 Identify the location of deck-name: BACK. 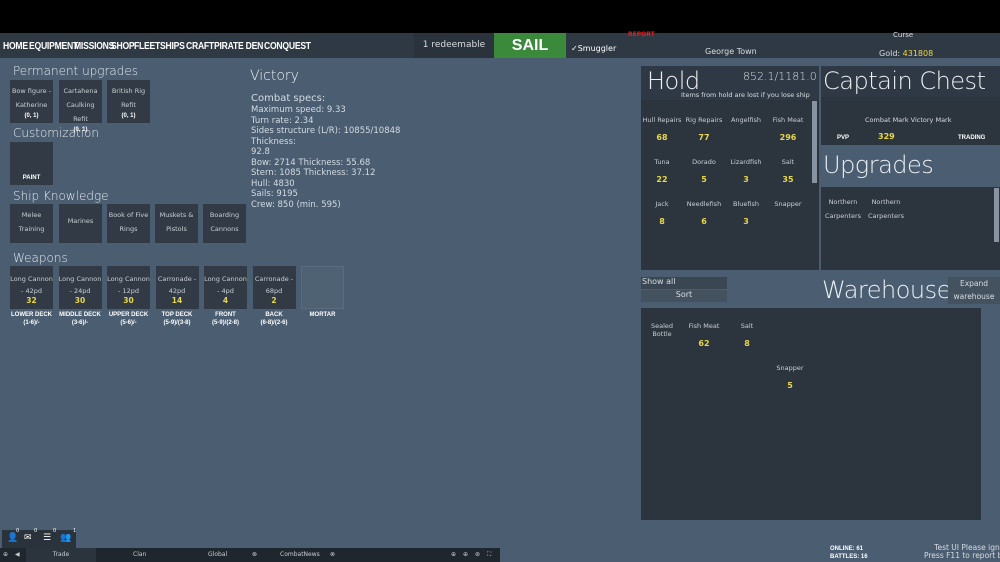
(274, 315).